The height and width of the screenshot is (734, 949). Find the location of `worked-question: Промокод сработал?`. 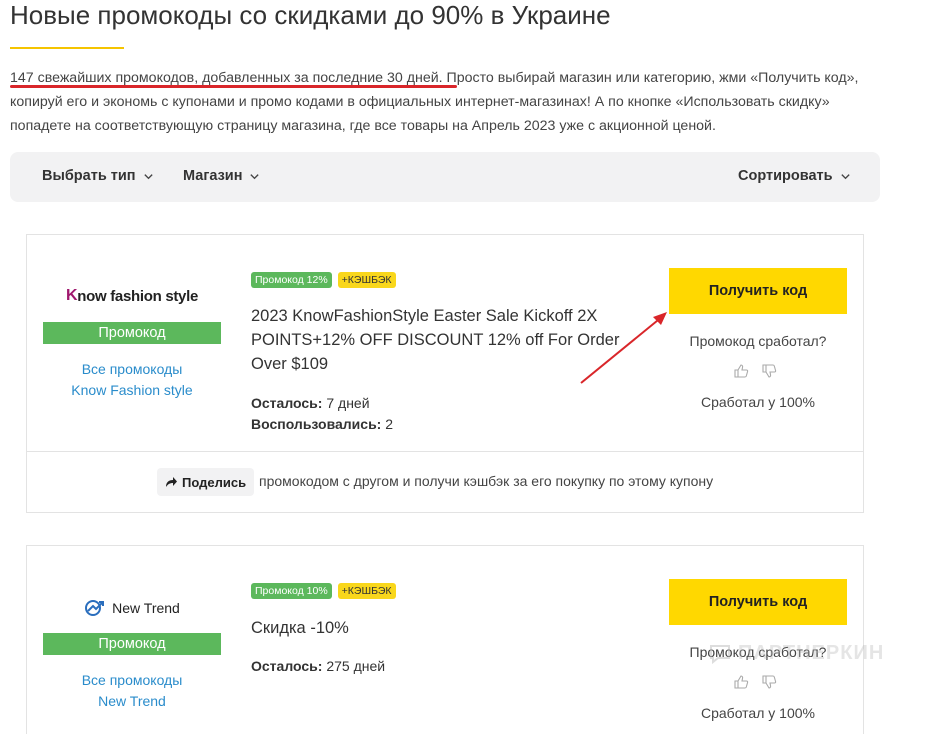

worked-question: Промокод сработал? is located at coordinates (758, 341).